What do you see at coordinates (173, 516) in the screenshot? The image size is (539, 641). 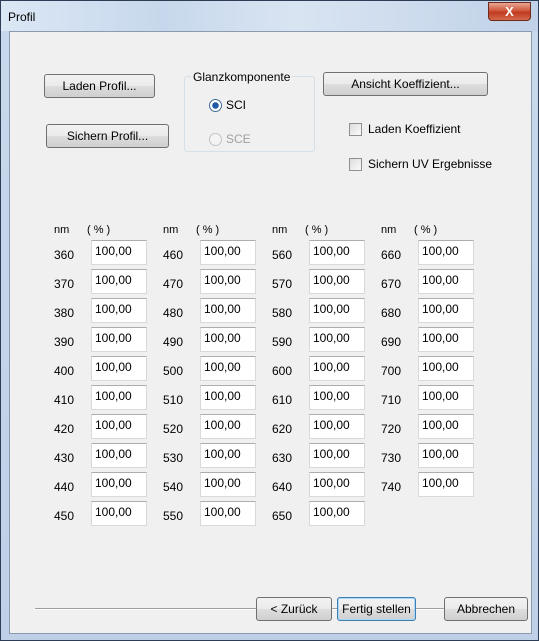 I see `wavelength-label: 550` at bounding box center [173, 516].